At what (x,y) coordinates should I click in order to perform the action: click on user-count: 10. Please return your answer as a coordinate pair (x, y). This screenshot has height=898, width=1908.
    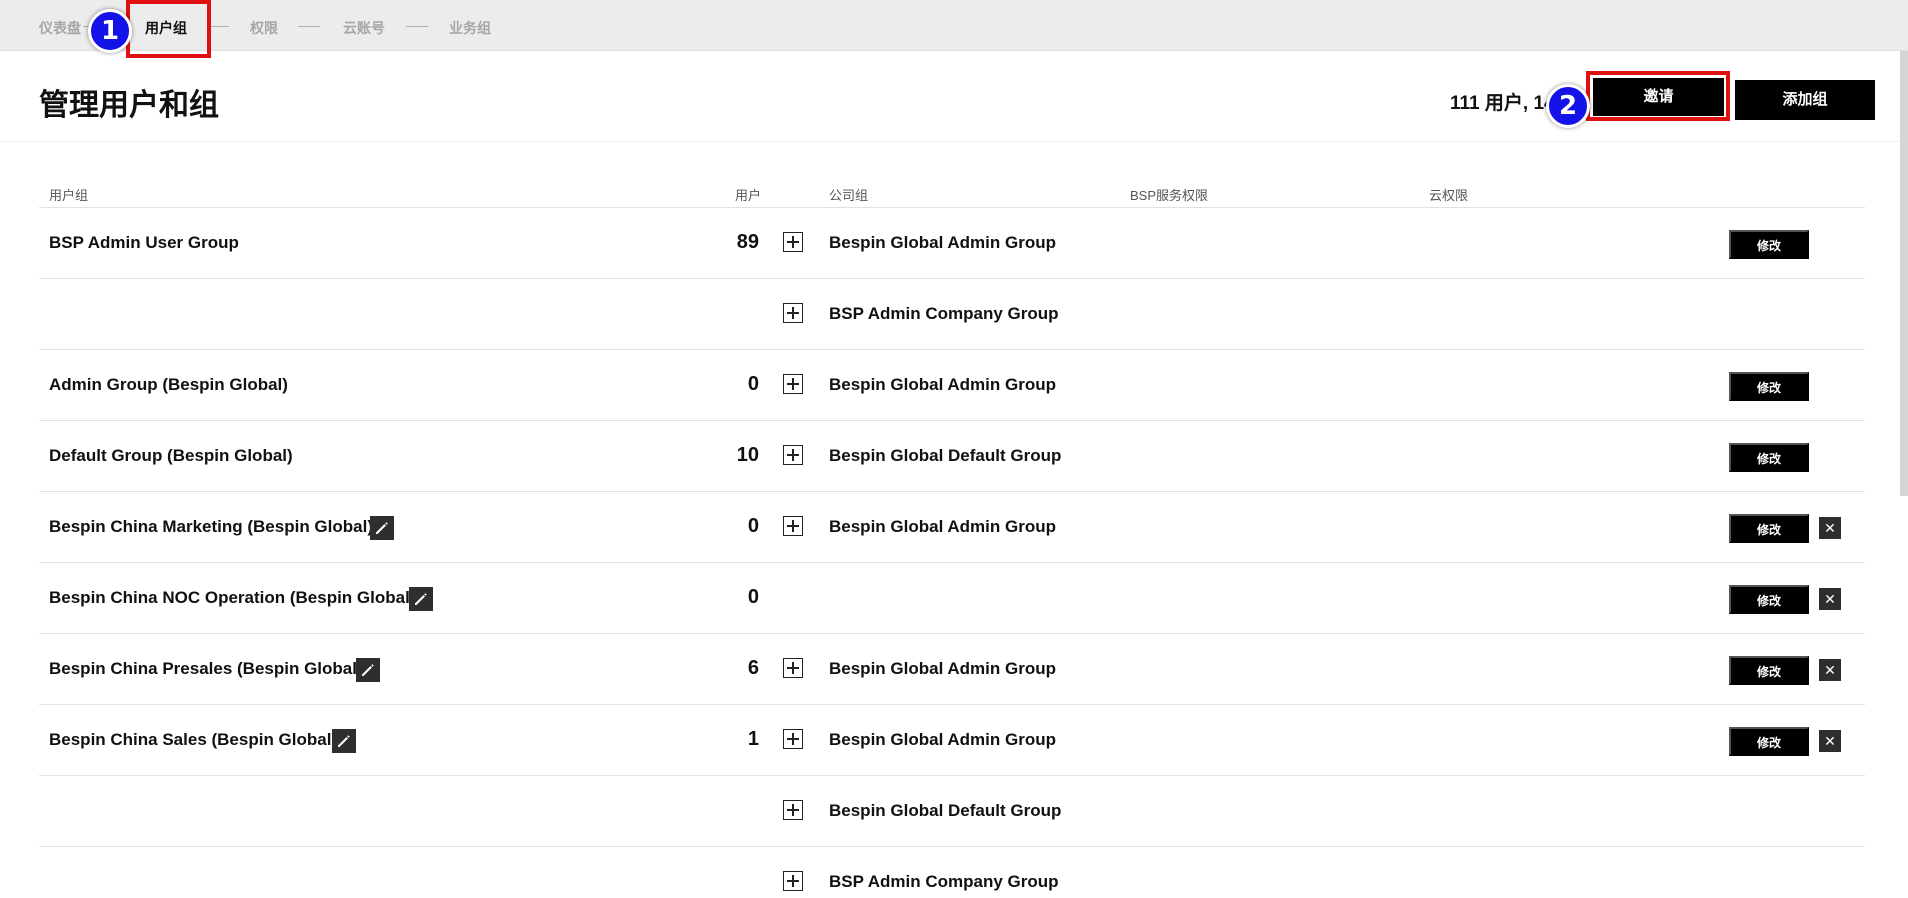
    Looking at the image, I should click on (747, 455).